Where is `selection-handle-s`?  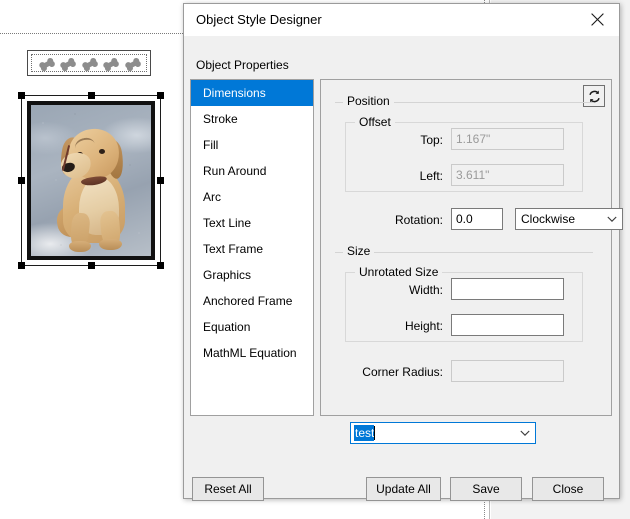
selection-handle-s is located at coordinates (91, 265).